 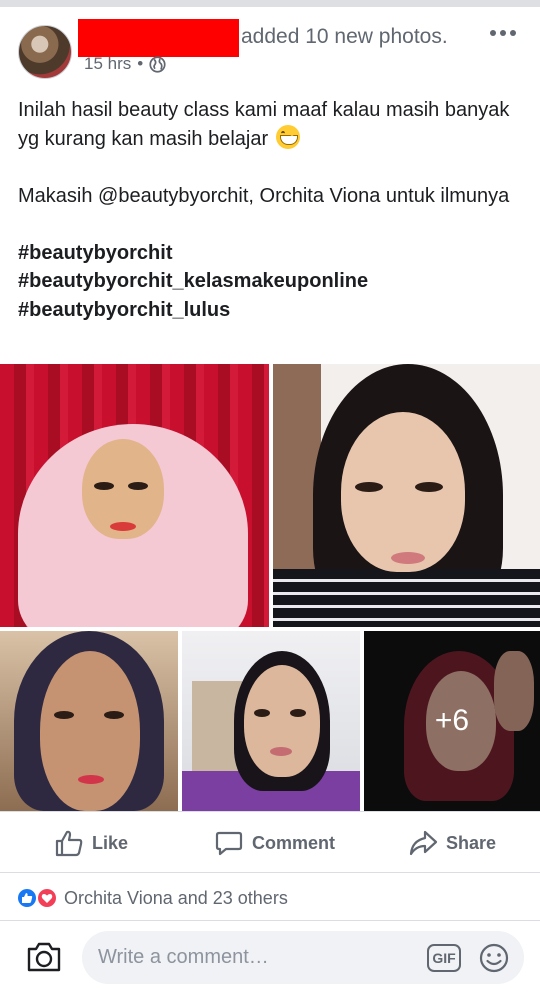 I want to click on hashtag-link: #beautybyorchit, so click(x=270, y=253).